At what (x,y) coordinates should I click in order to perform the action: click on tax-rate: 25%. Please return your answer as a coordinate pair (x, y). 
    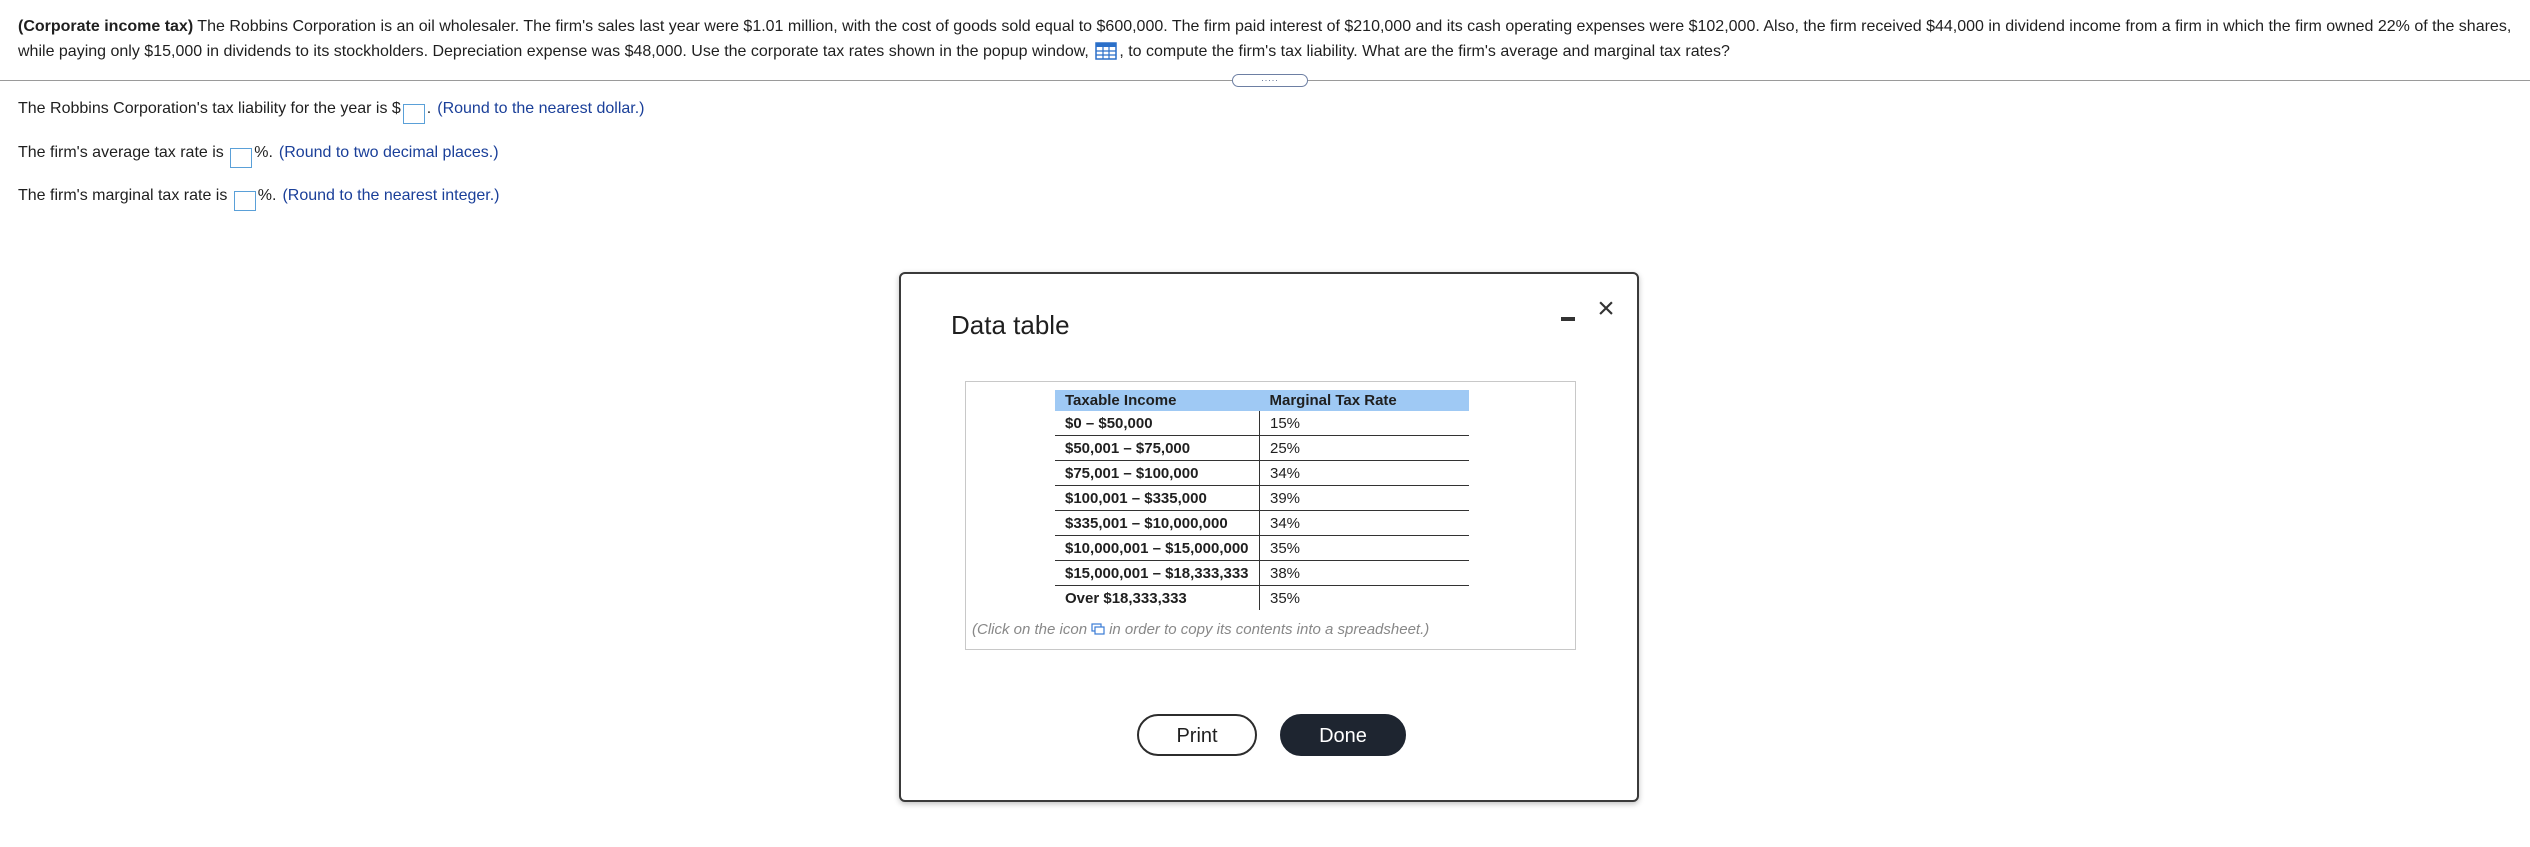
    Looking at the image, I should click on (1364, 448).